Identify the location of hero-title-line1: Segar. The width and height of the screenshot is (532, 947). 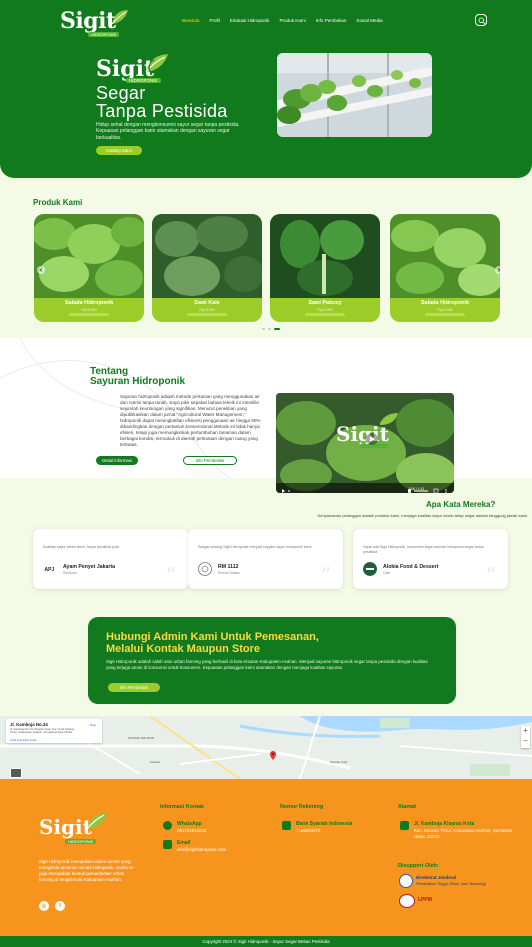
(121, 93).